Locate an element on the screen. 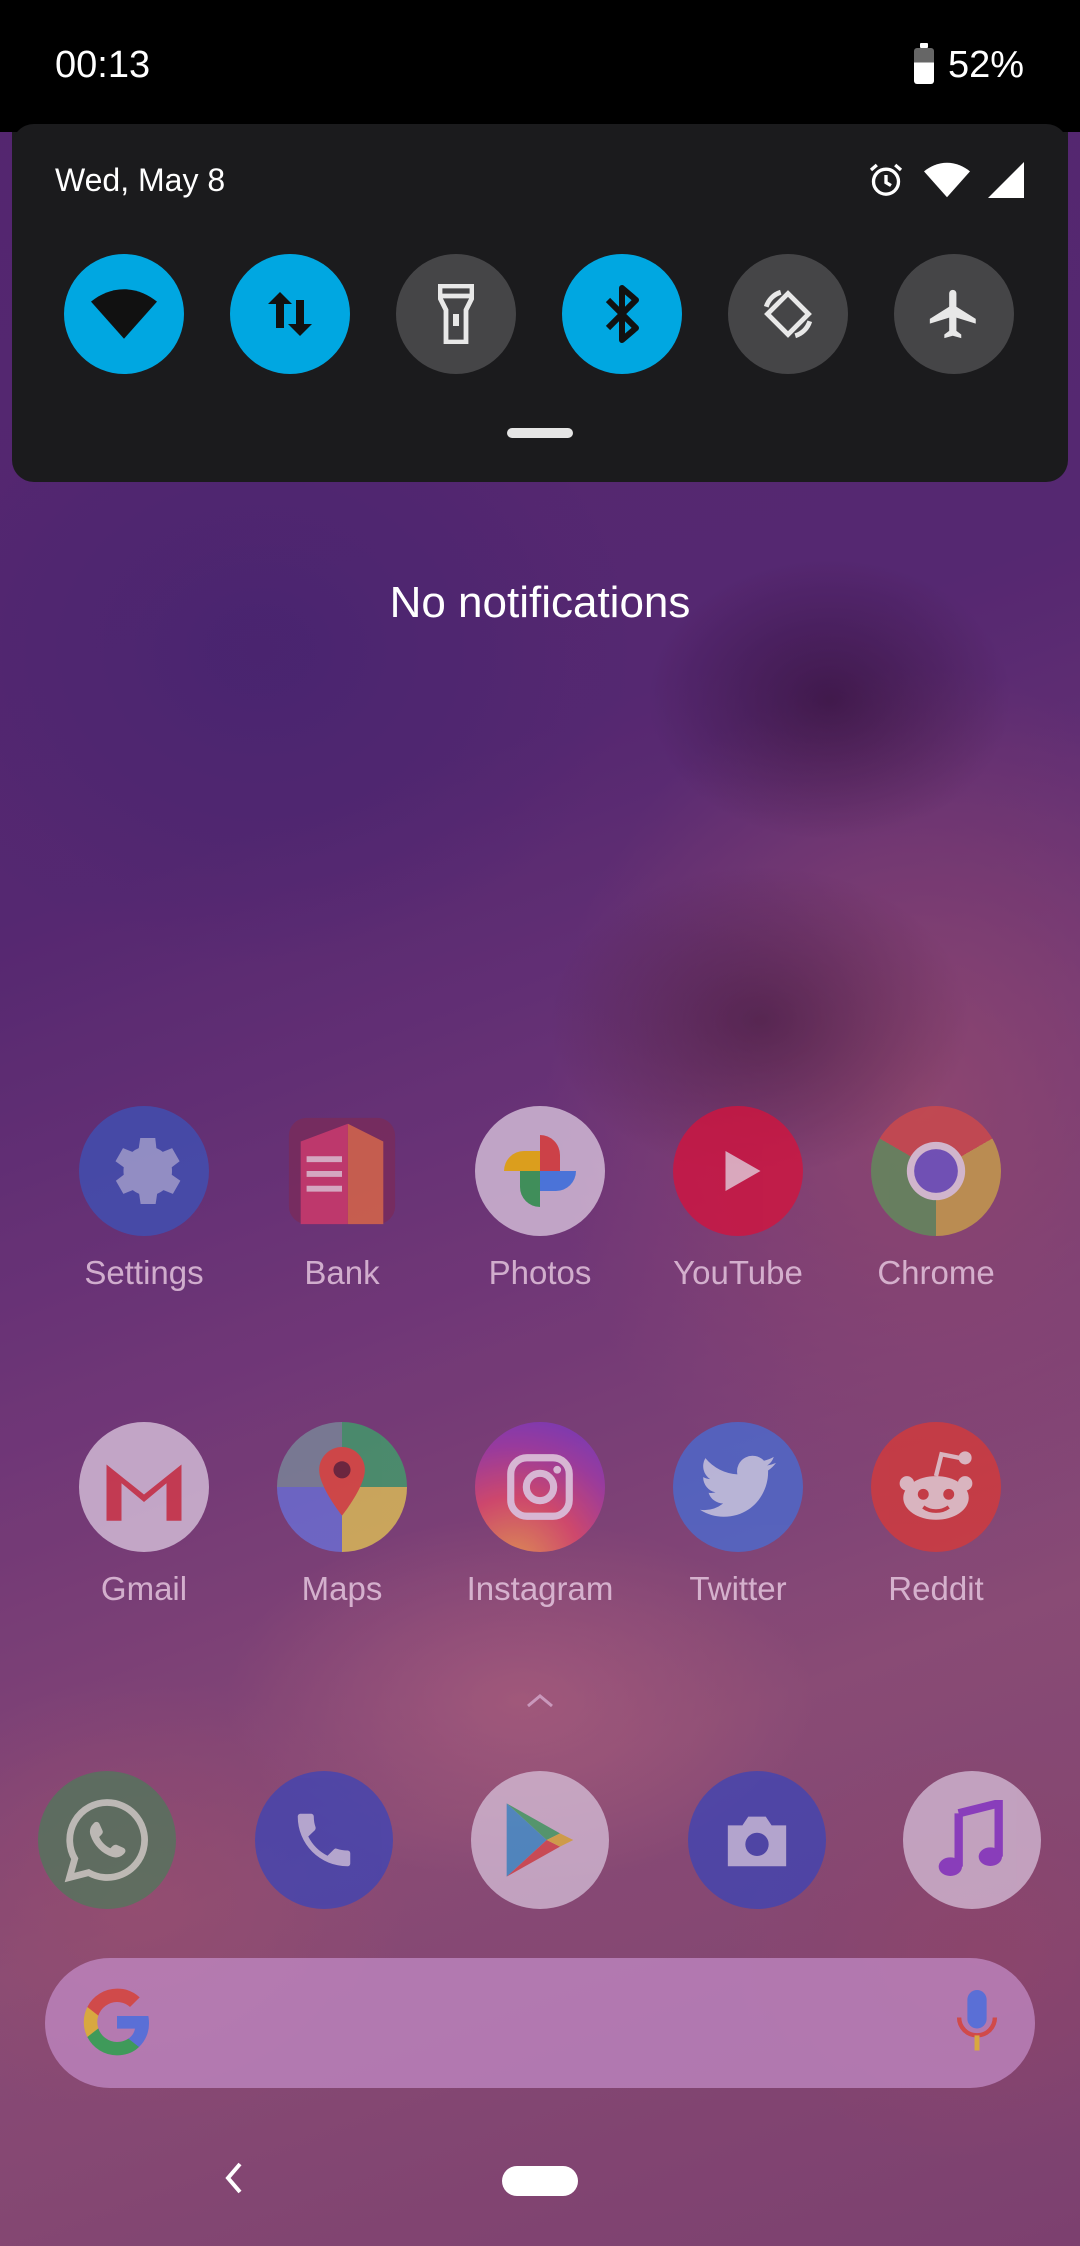  rotate-icon is located at coordinates (788, 314).